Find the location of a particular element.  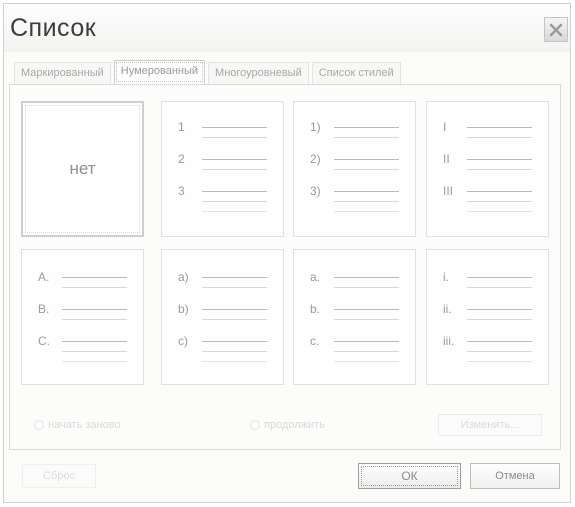

list-style-arabic-paren: 1) 2) 3) is located at coordinates (354, 169).